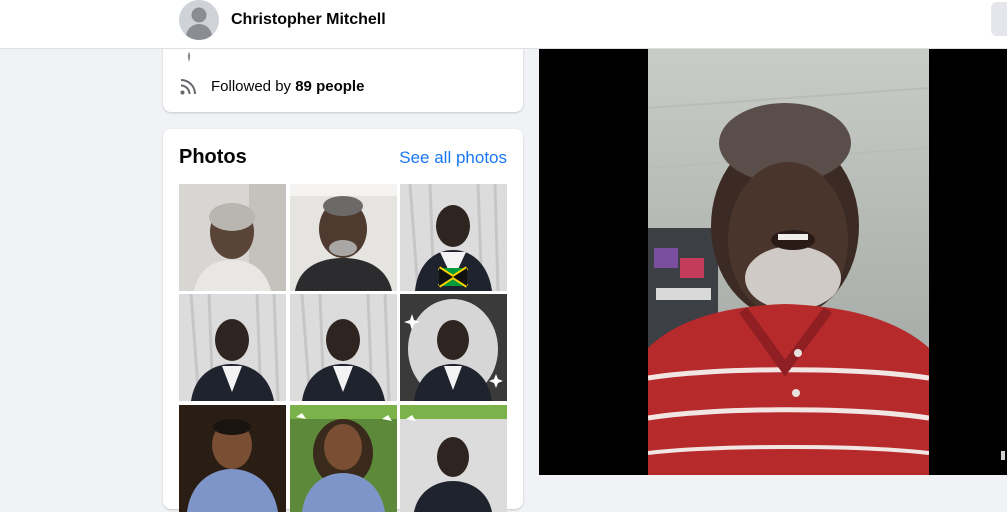 The height and width of the screenshot is (512, 1007). I want to click on see-all-photos-link: See all photos, so click(453, 158).